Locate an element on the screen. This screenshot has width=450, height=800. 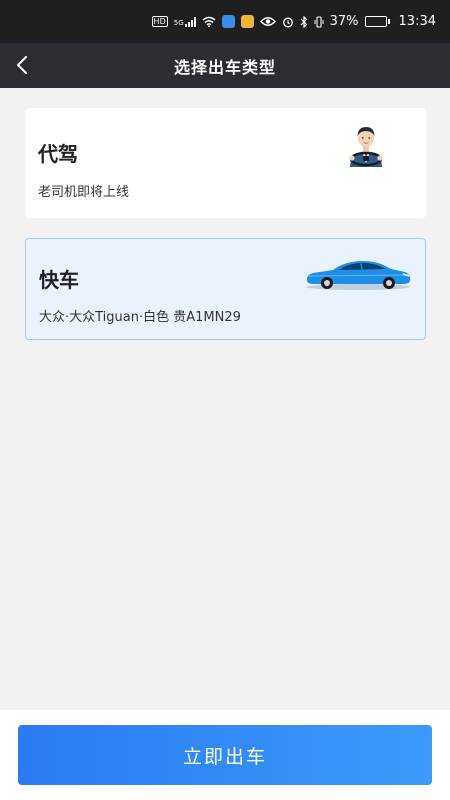
option-card-daijia: 代驾 老司机即将上线 is located at coordinates (225, 163).